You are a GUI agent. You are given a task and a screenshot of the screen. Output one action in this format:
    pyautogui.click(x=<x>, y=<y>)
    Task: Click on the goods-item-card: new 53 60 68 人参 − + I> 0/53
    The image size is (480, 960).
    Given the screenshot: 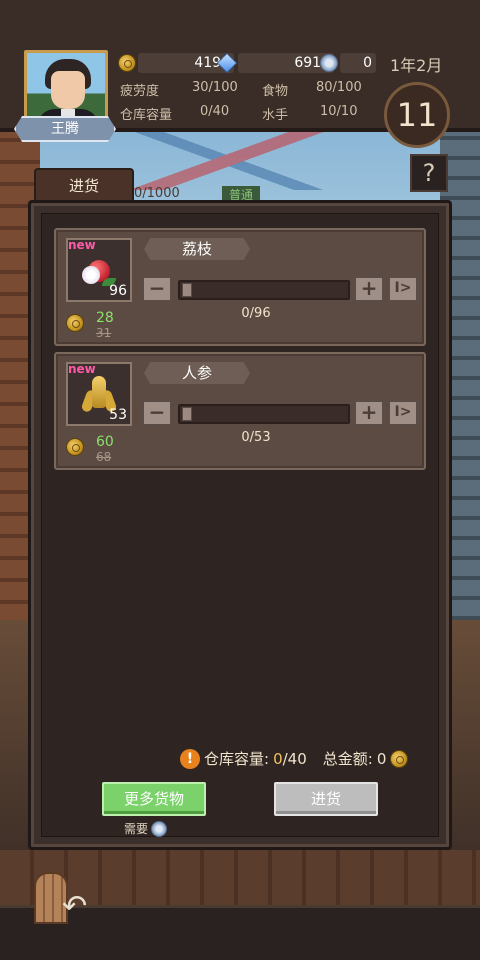 What is the action you would take?
    pyautogui.click(x=240, y=411)
    